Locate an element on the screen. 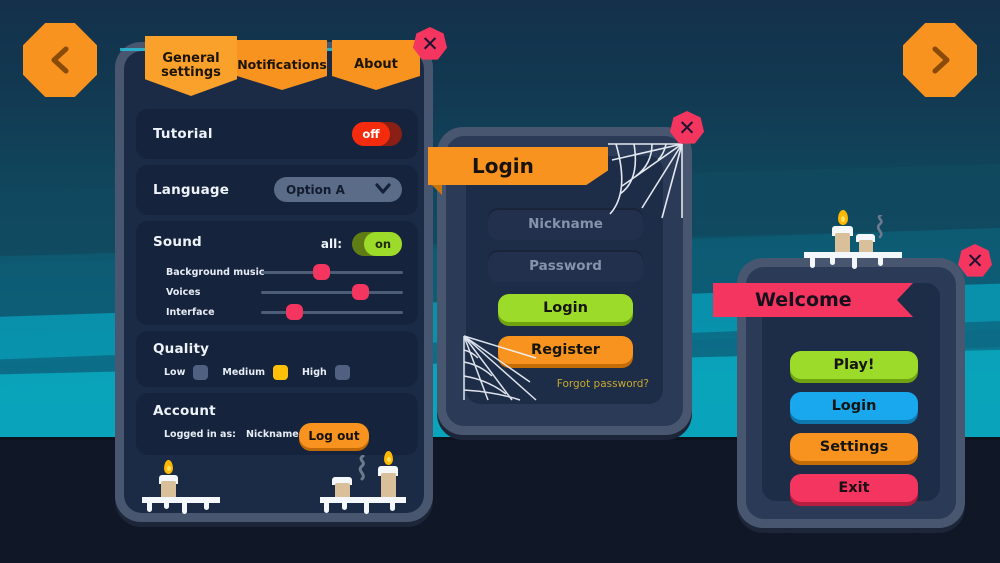 This screenshot has width=1000, height=563. tab-general-settings: General settings is located at coordinates (191, 66).